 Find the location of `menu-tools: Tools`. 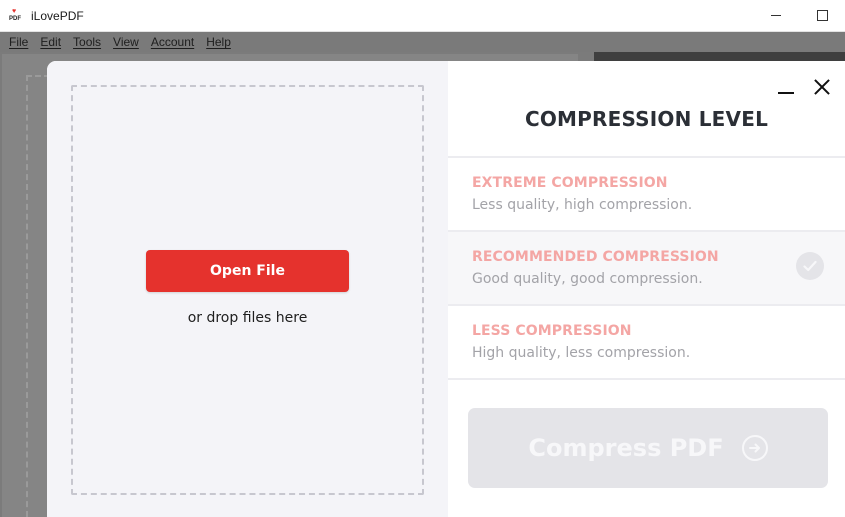

menu-tools: Tools is located at coordinates (87, 42).